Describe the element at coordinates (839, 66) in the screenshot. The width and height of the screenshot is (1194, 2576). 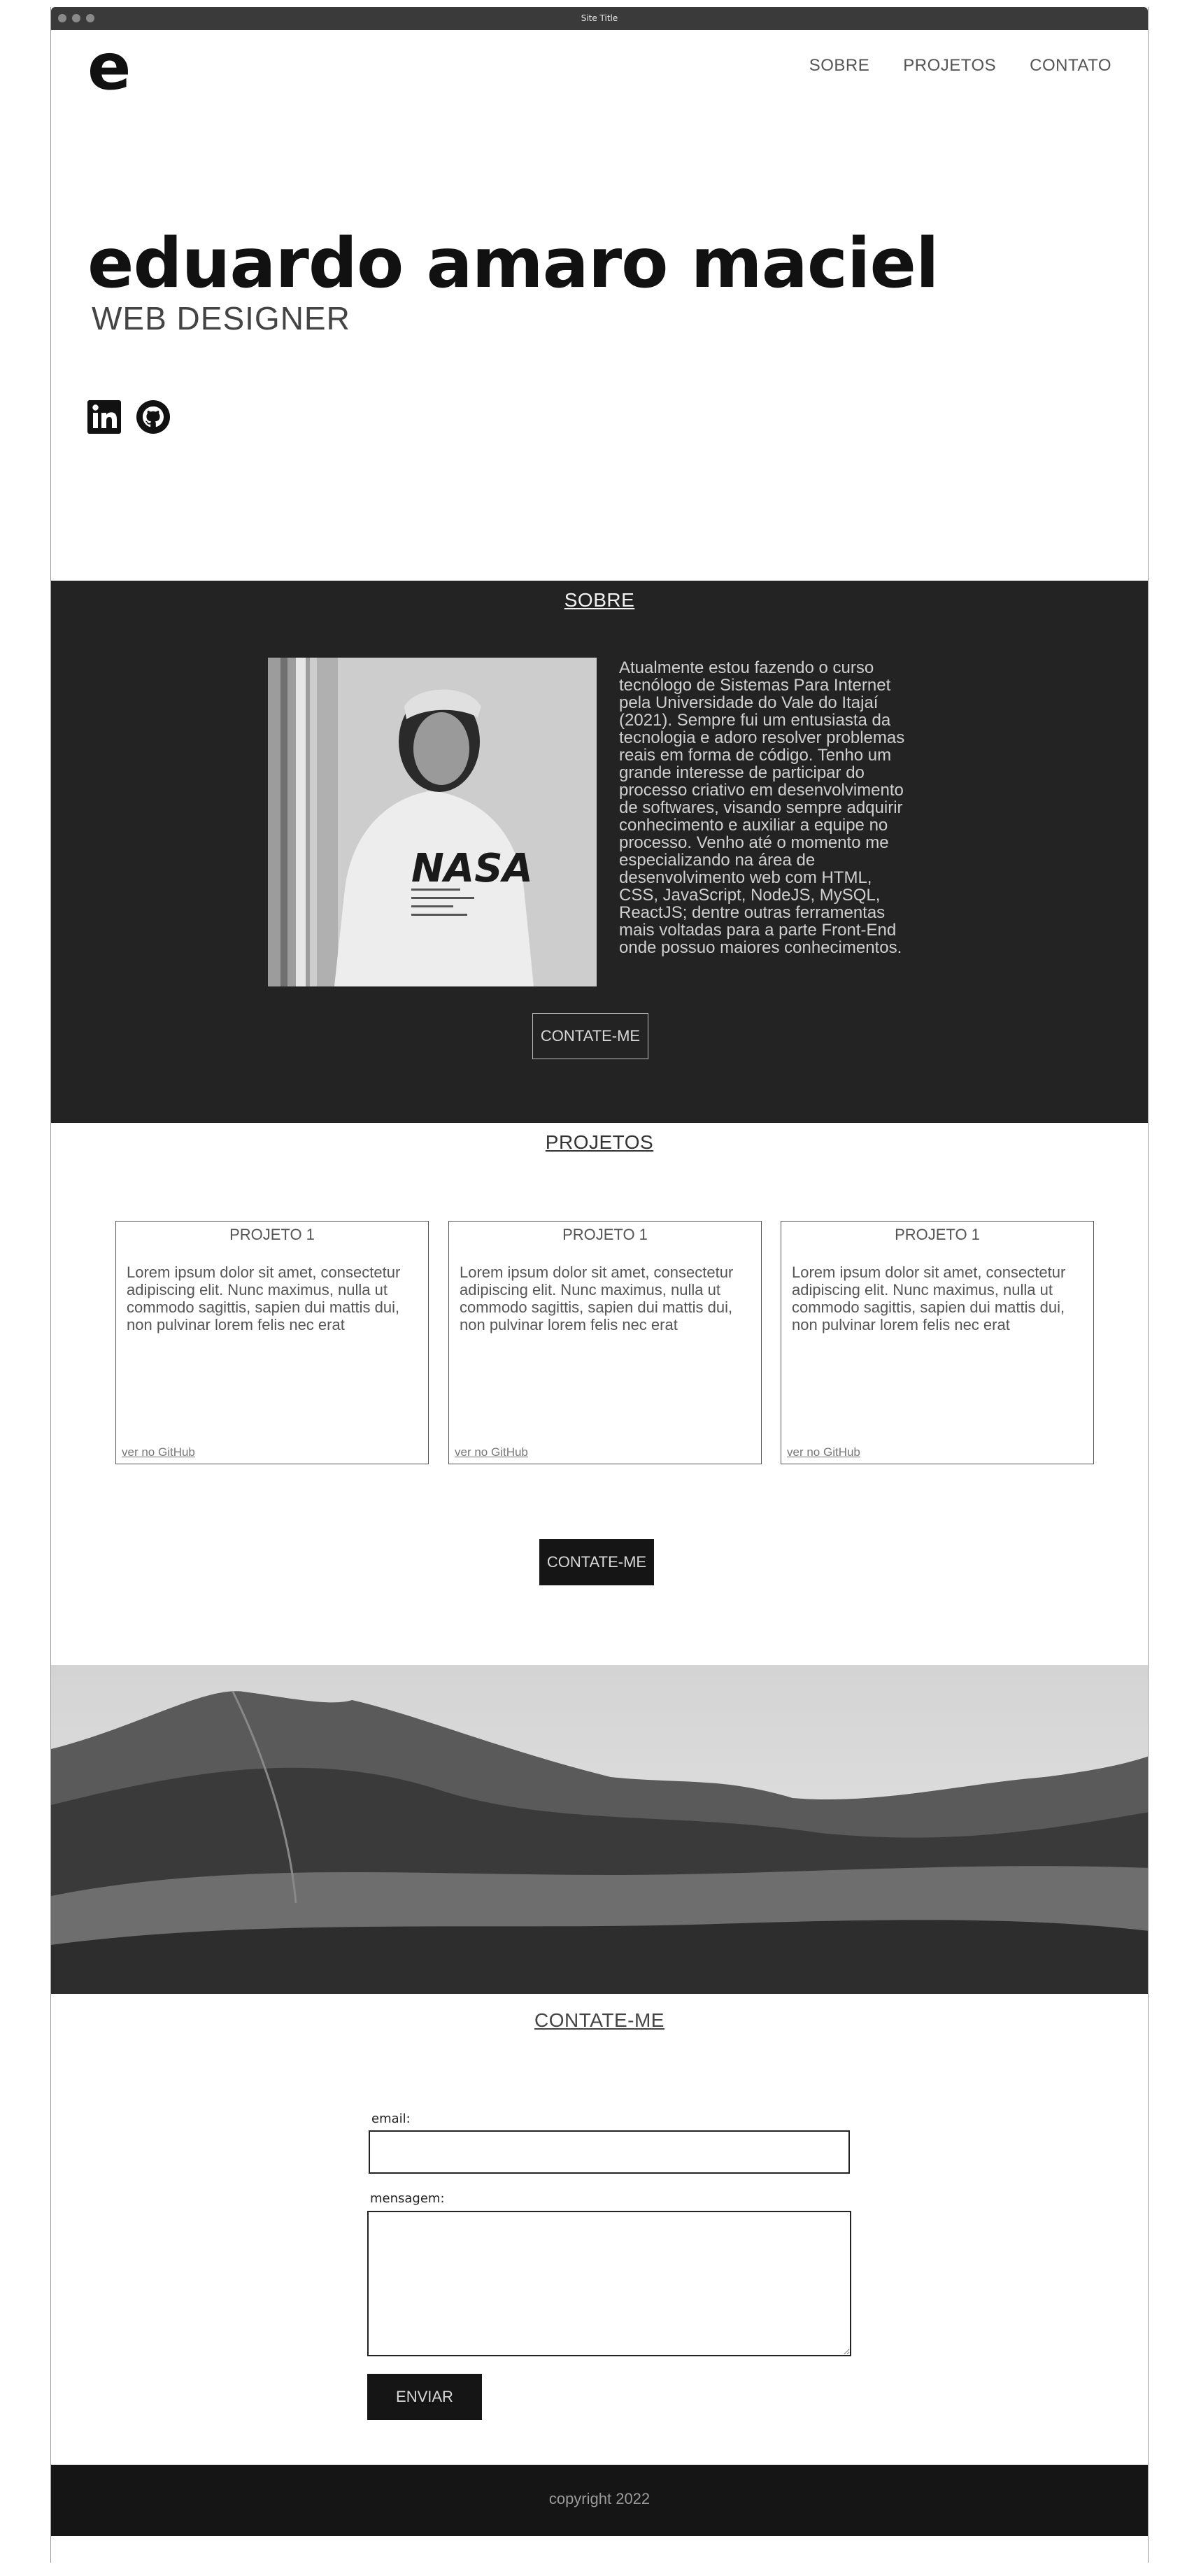
I see `nav-link-sobre: SOBRE` at that location.